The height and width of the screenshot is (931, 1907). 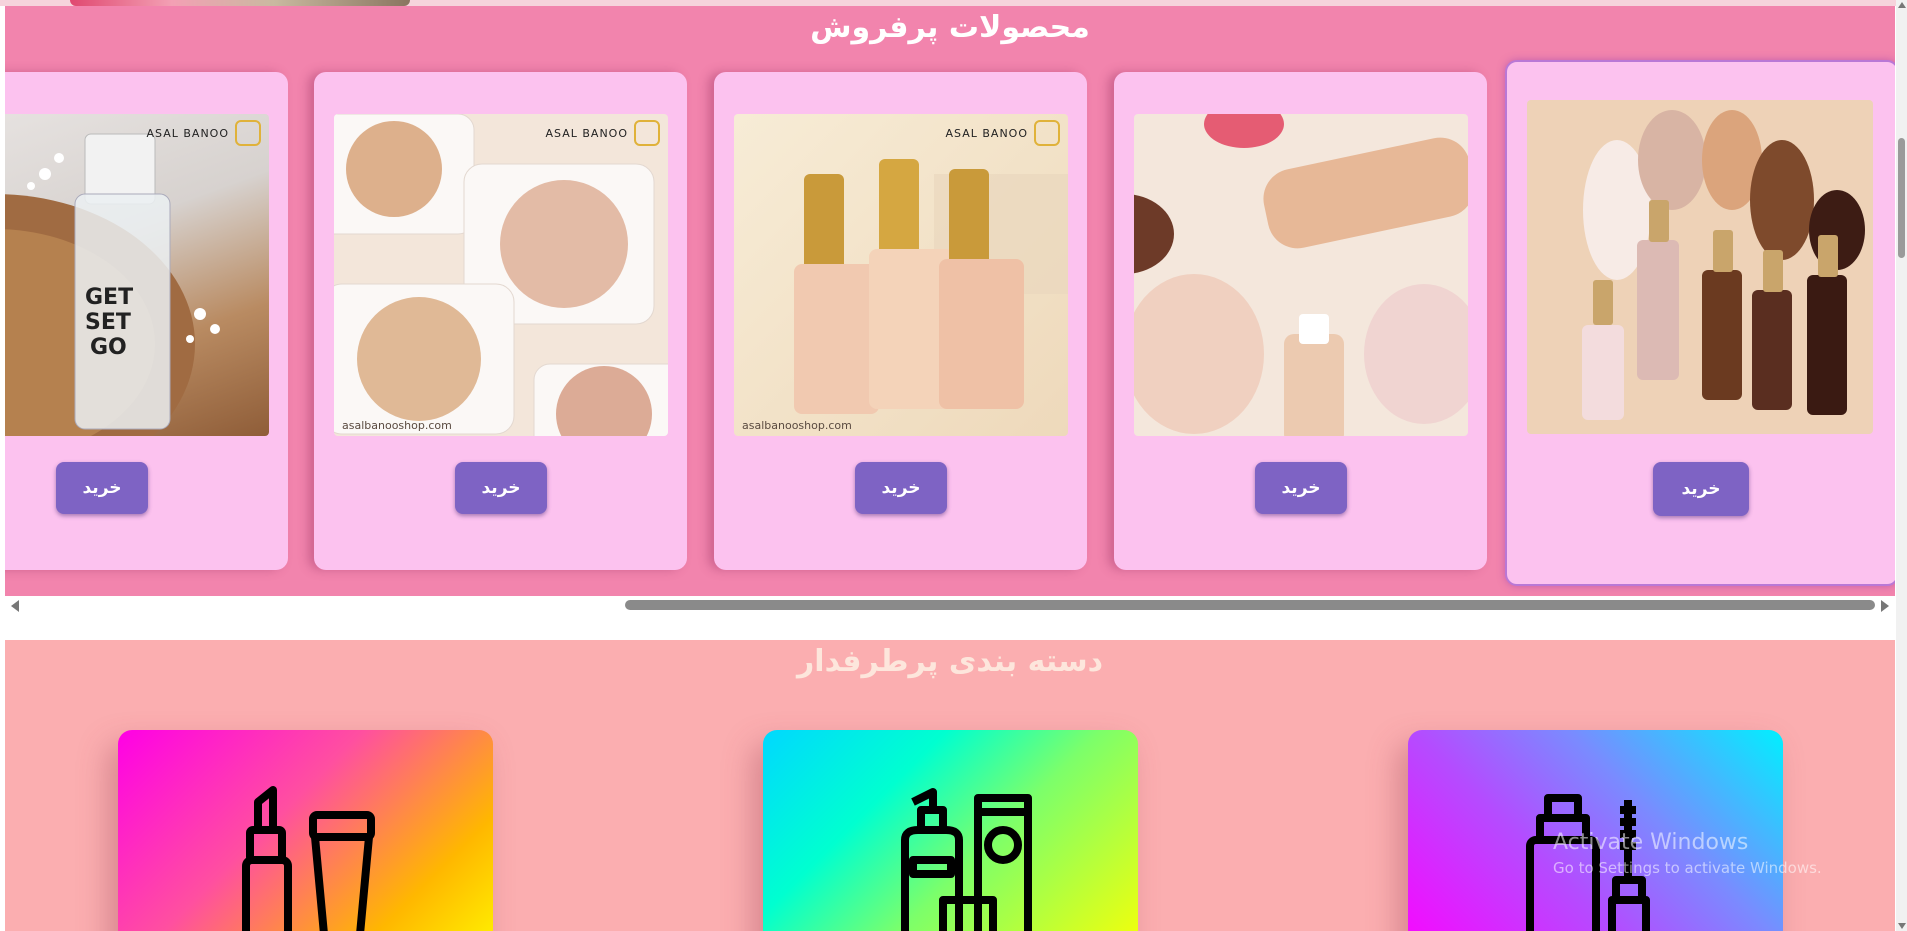 What do you see at coordinates (1901, 198) in the screenshot?
I see `vertical-scrollbar-thumb` at bounding box center [1901, 198].